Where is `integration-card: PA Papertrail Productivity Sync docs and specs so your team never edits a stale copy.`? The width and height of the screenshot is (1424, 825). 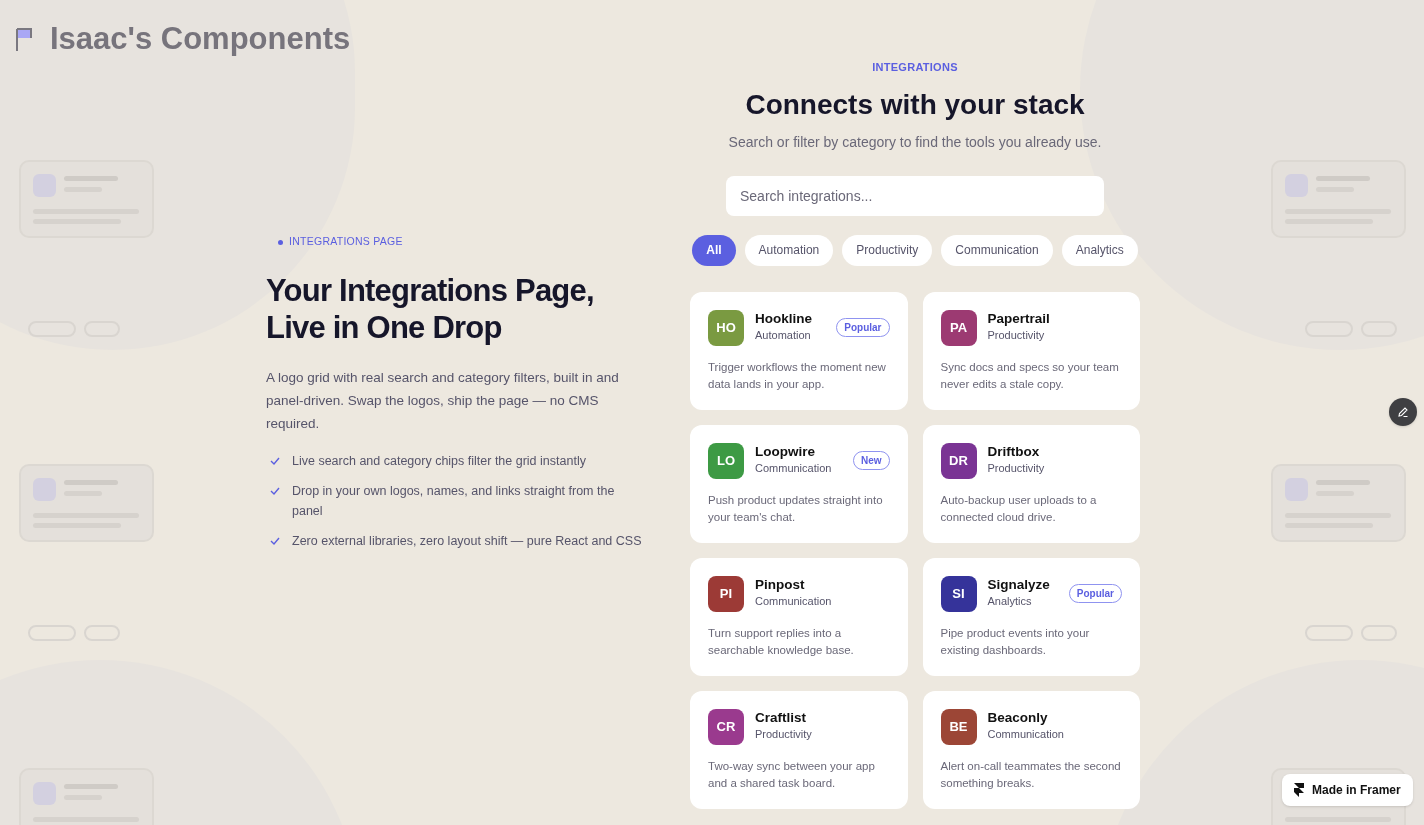
integration-card: PA Papertrail Productivity Sync docs and specs so your team never edits a stale copy. is located at coordinates (1031, 350).